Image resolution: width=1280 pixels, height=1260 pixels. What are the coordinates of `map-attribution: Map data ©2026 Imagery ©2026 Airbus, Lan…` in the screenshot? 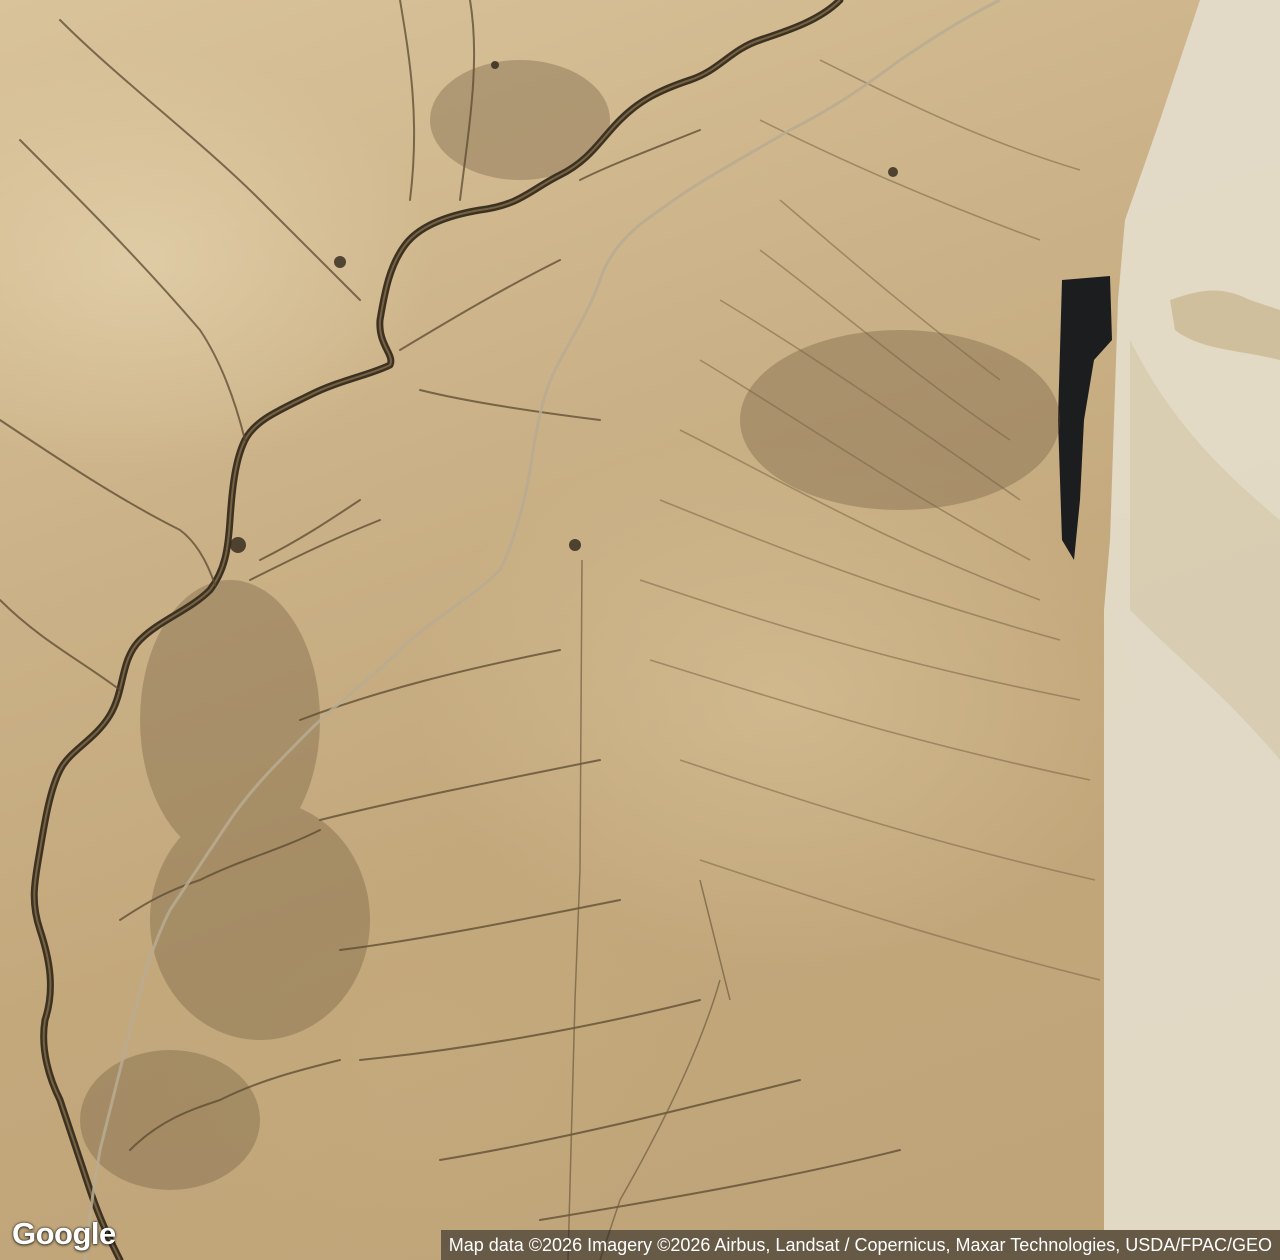 It's located at (860, 1245).